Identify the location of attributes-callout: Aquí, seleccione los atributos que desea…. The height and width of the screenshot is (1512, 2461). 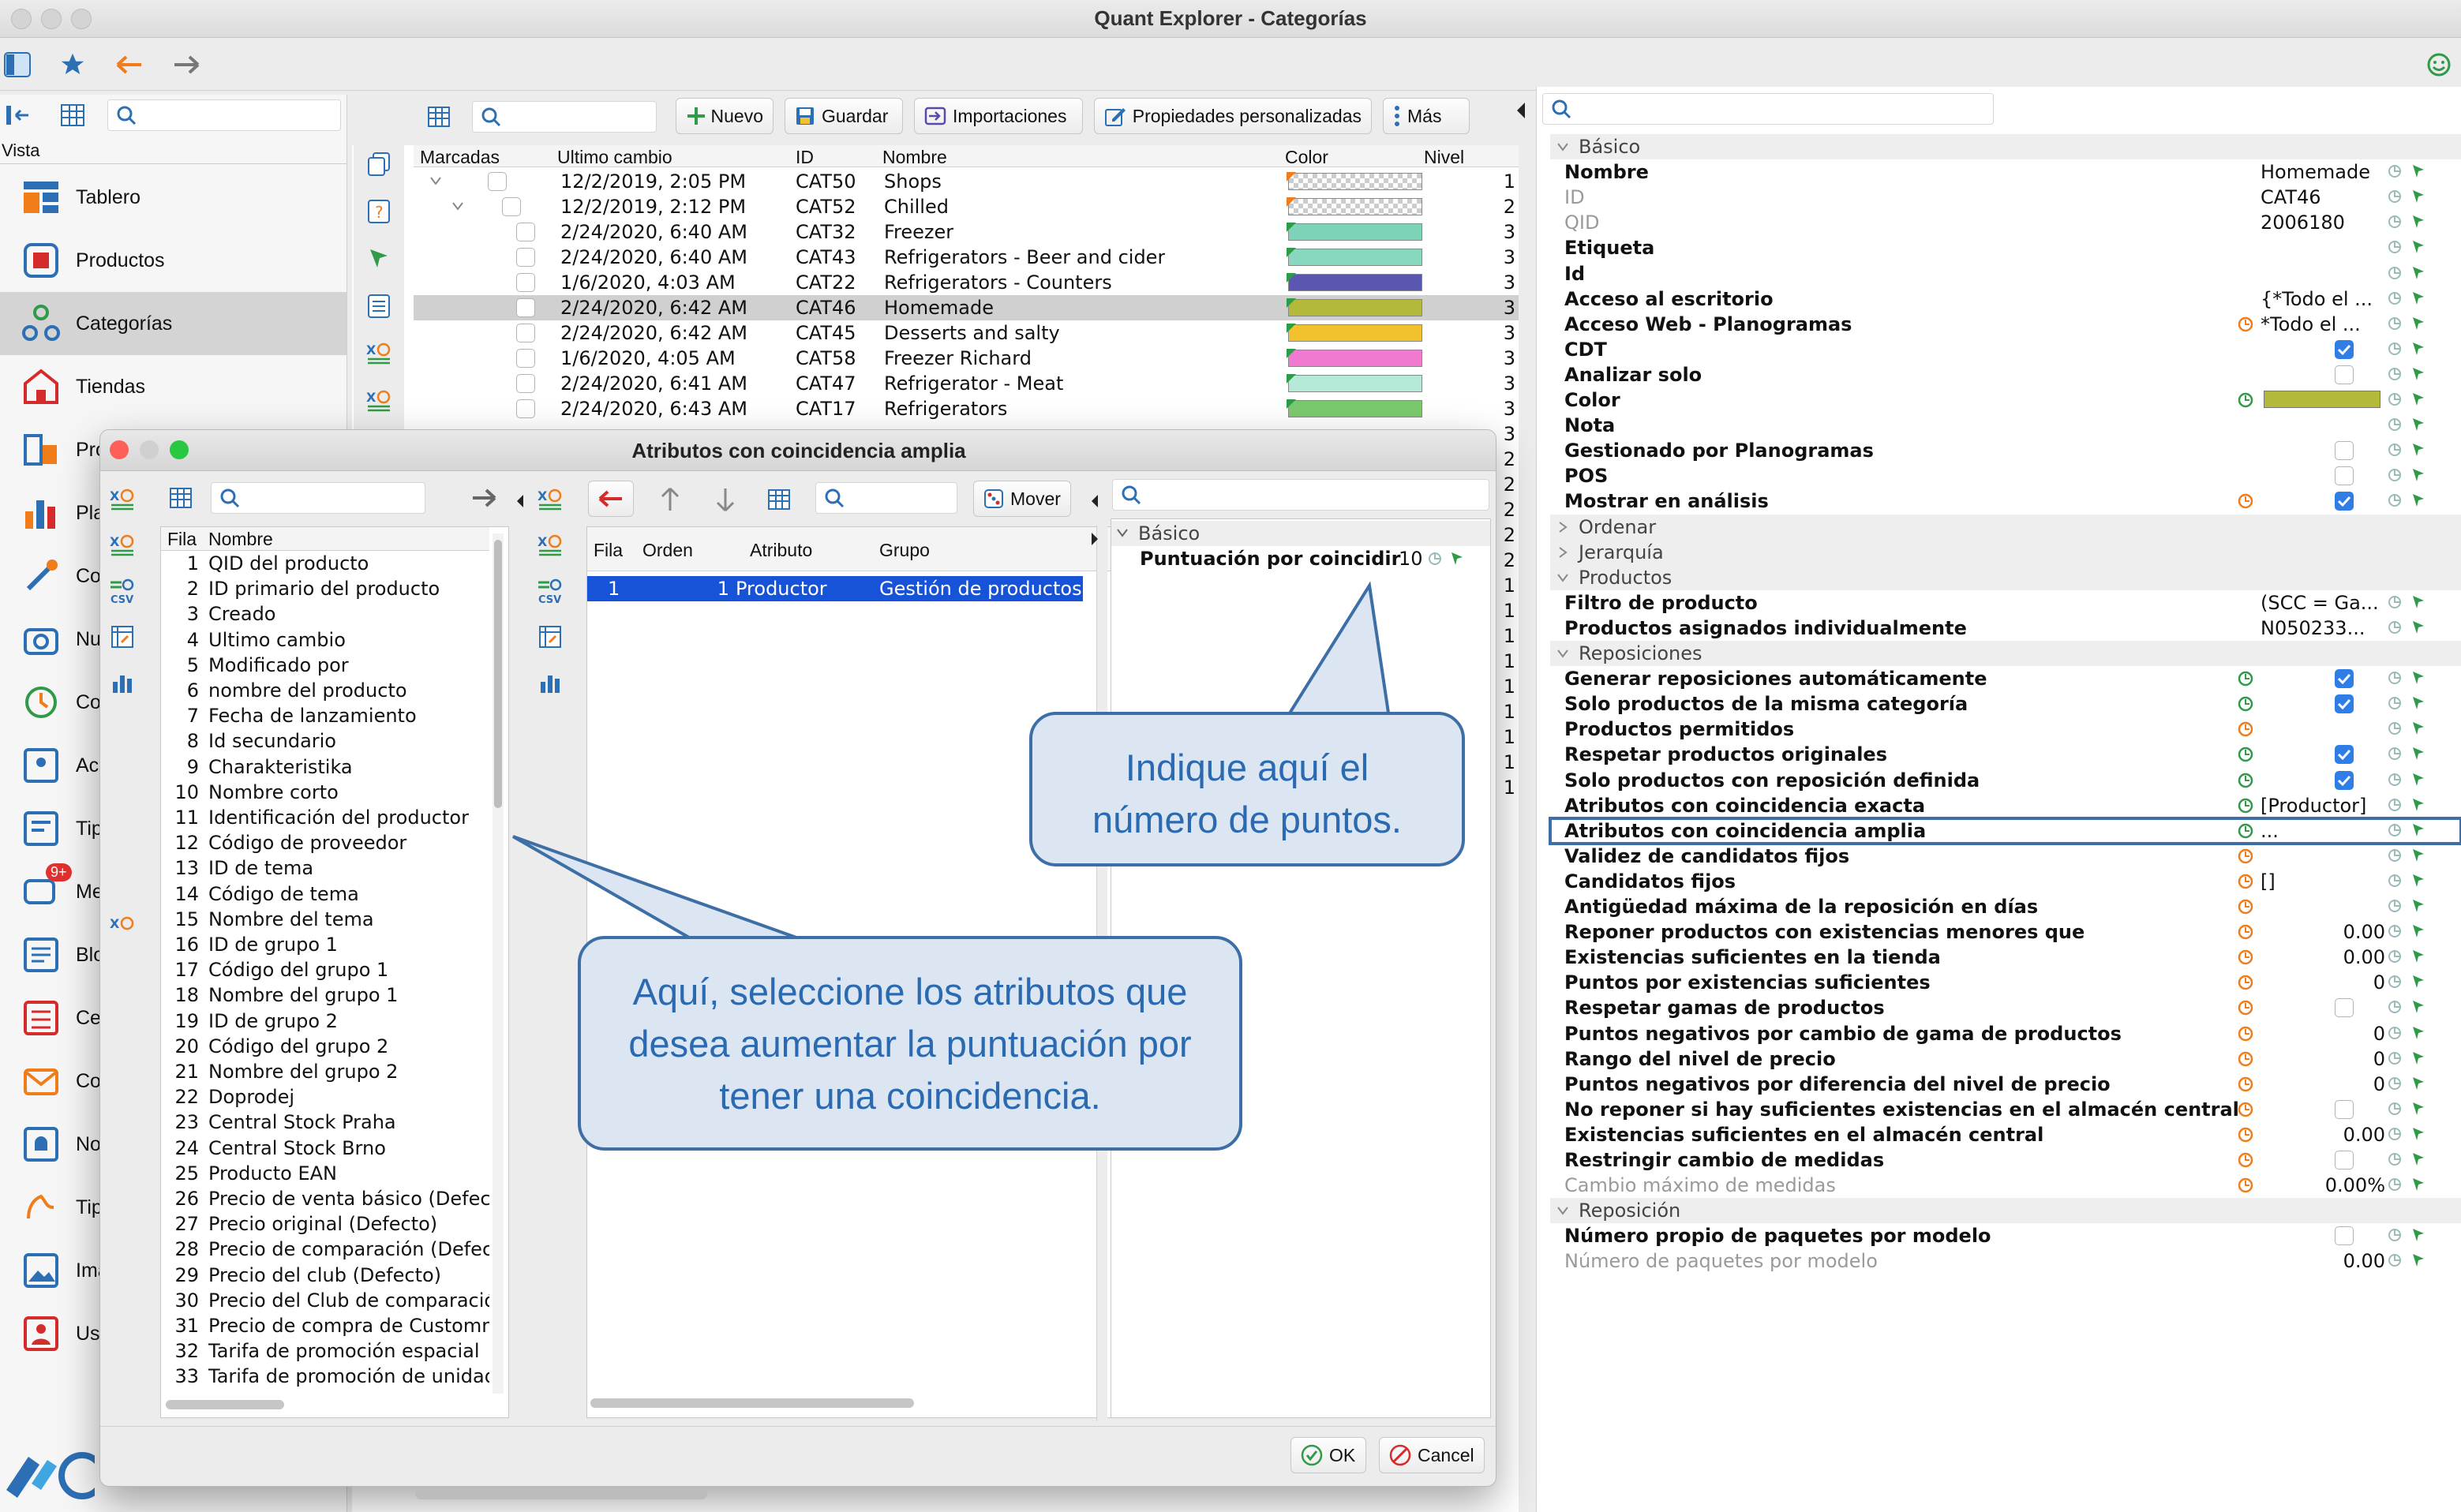
(910, 1043).